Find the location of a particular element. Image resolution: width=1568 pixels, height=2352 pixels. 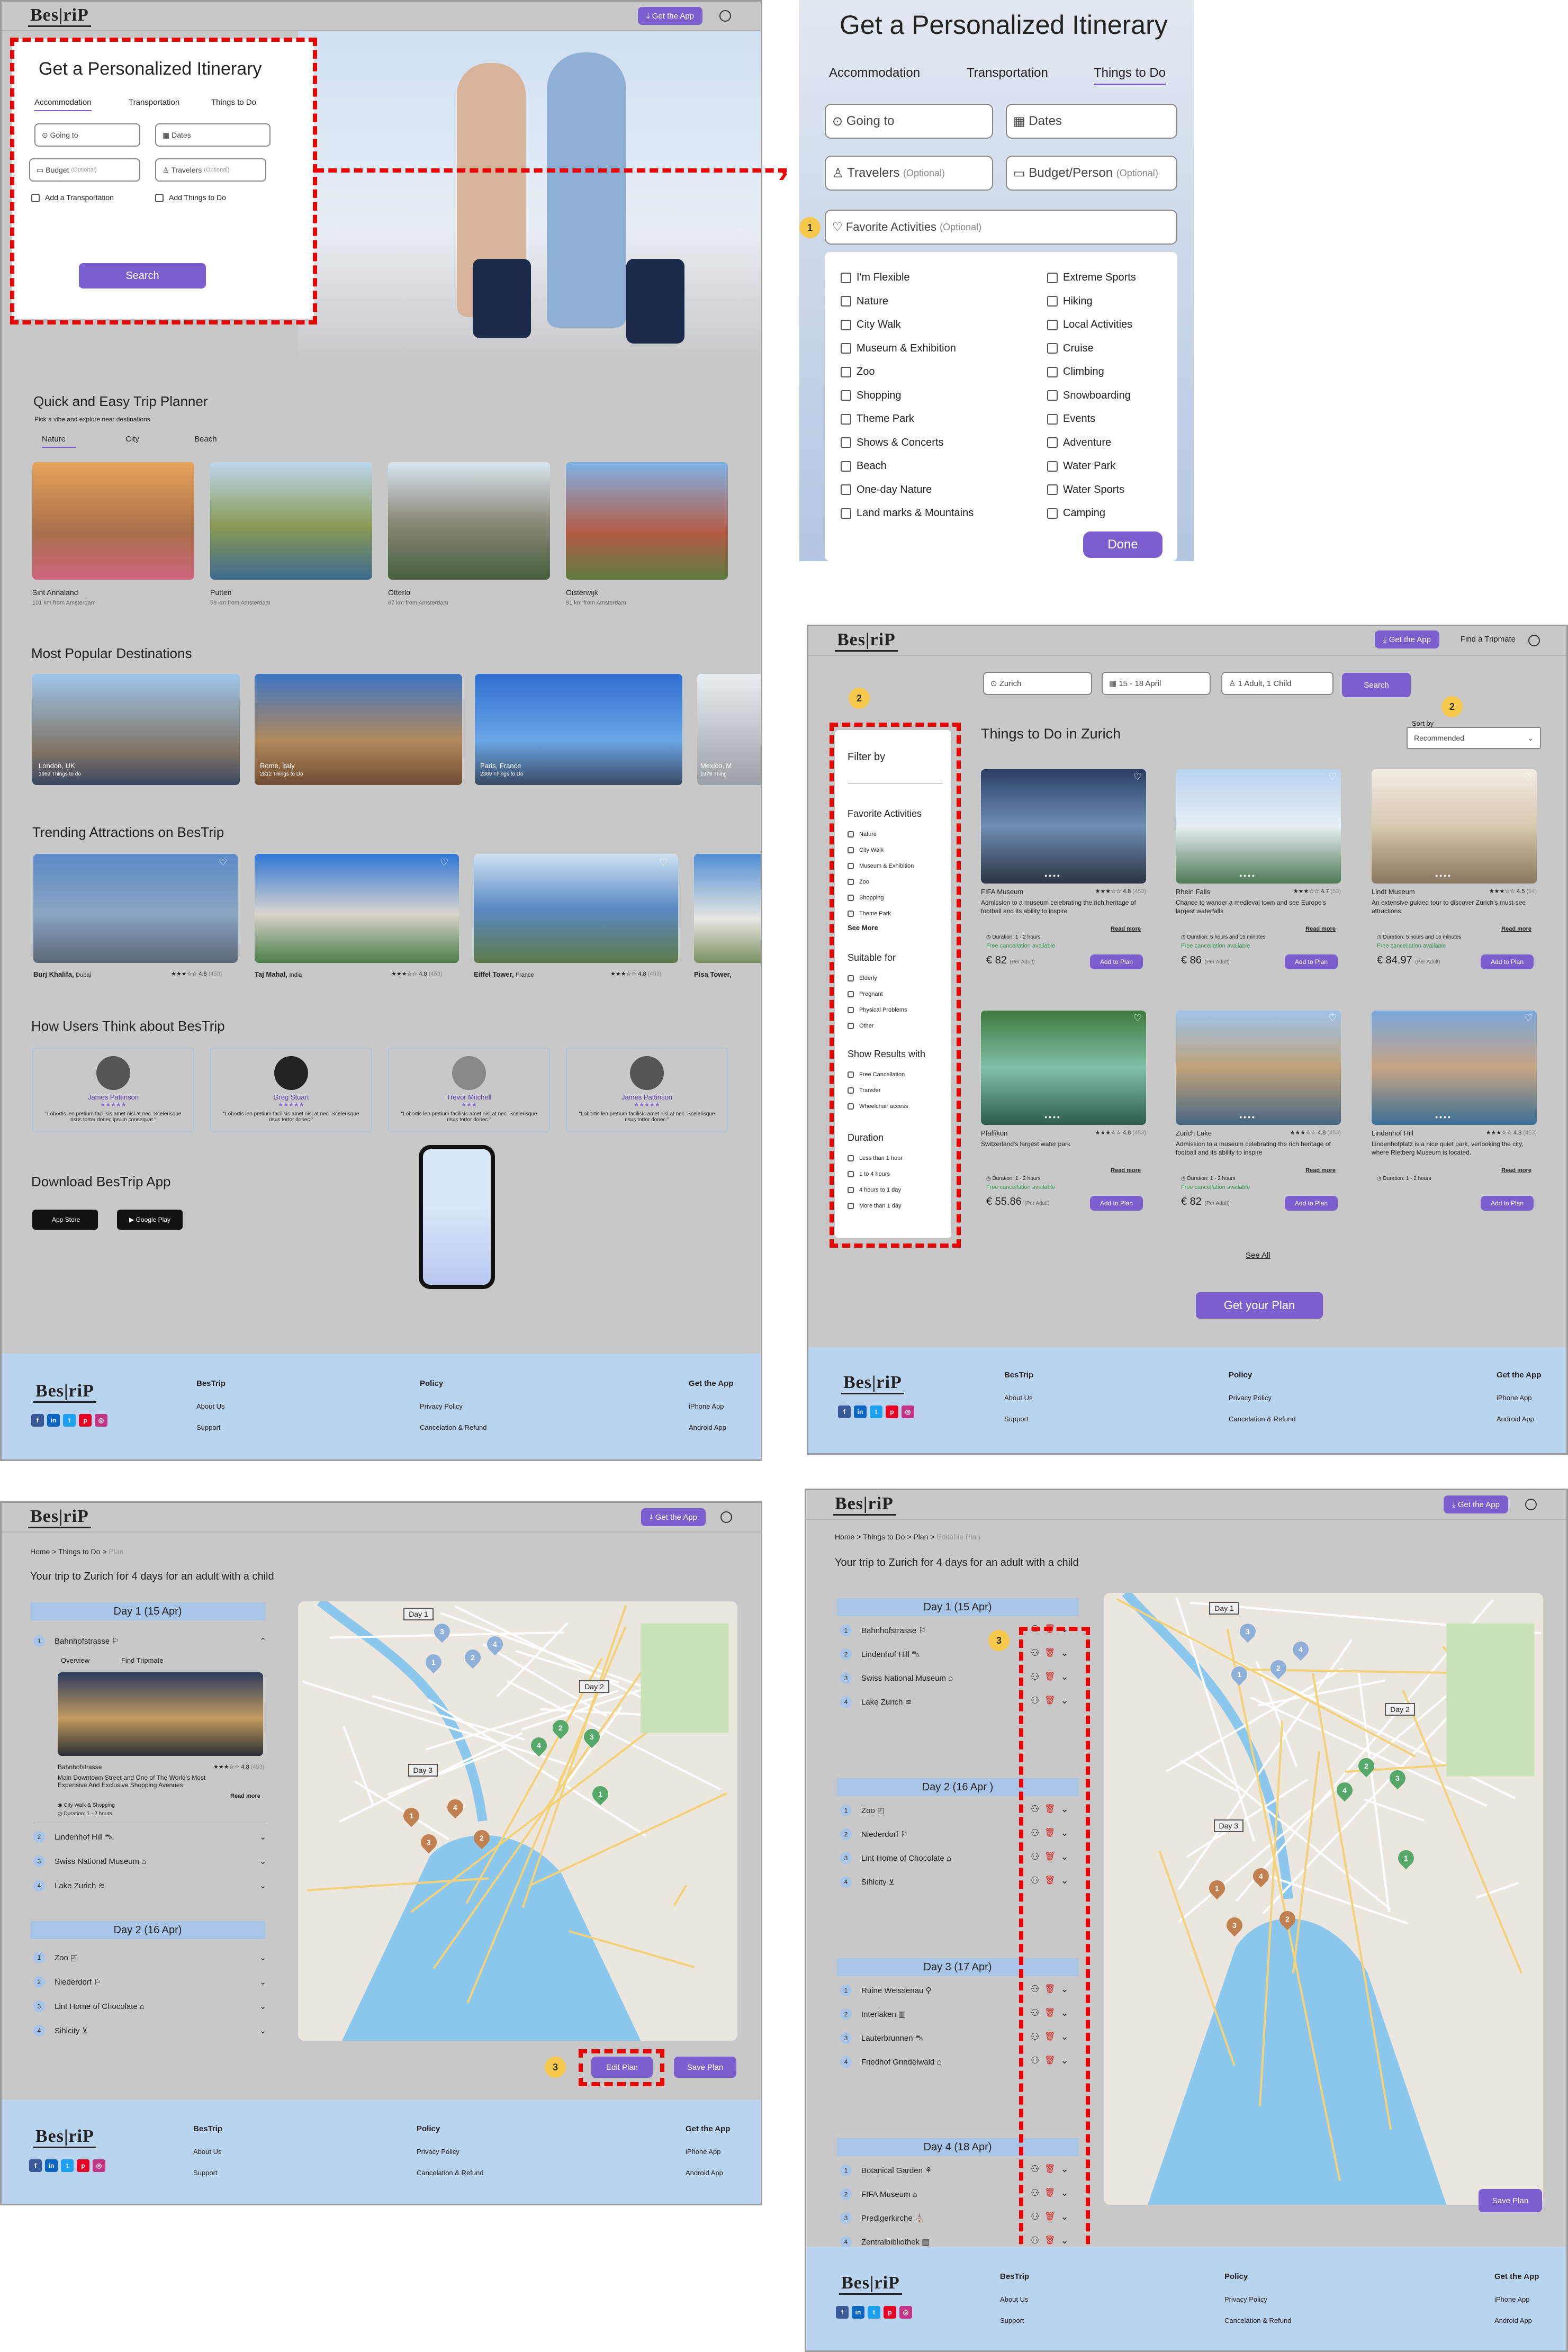

activity-option: I'm Flexible is located at coordinates (907, 278).